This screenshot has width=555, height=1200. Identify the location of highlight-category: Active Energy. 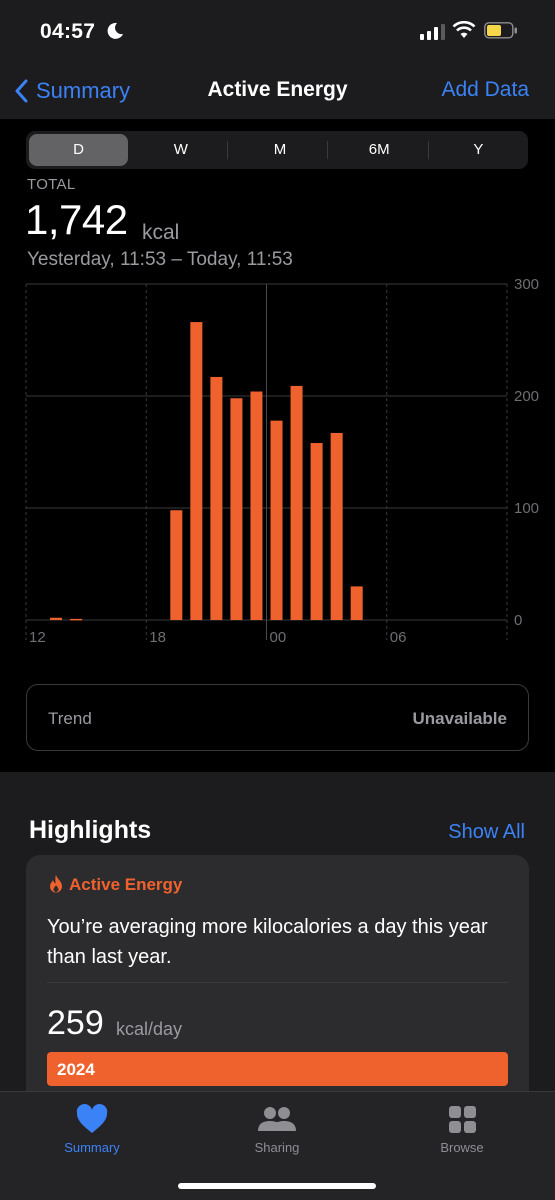
(126, 884).